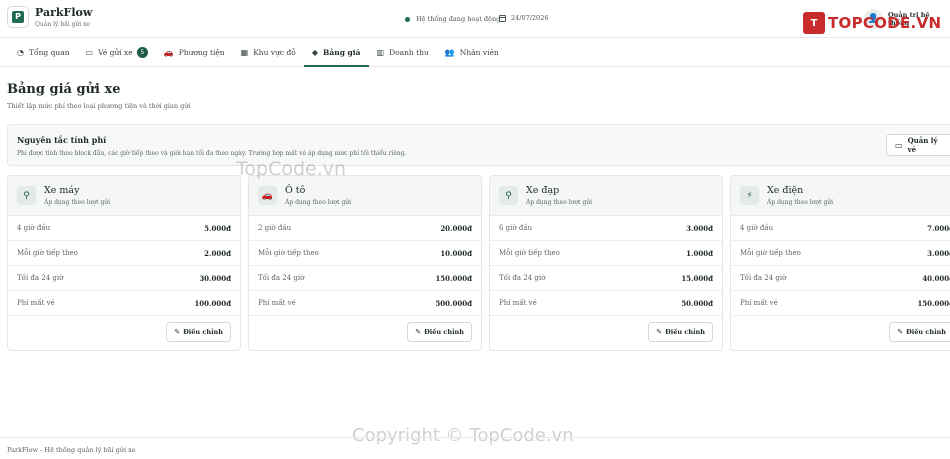 The image size is (950, 459). I want to click on tag-icon: ◆, so click(315, 52).